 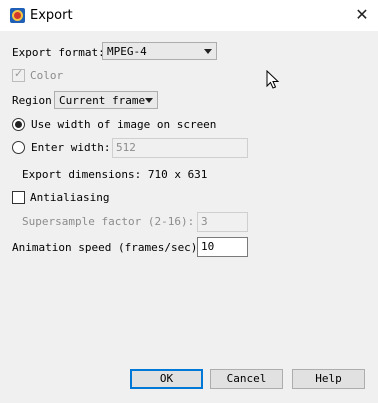 I want to click on help-button: Help, so click(x=328, y=379).